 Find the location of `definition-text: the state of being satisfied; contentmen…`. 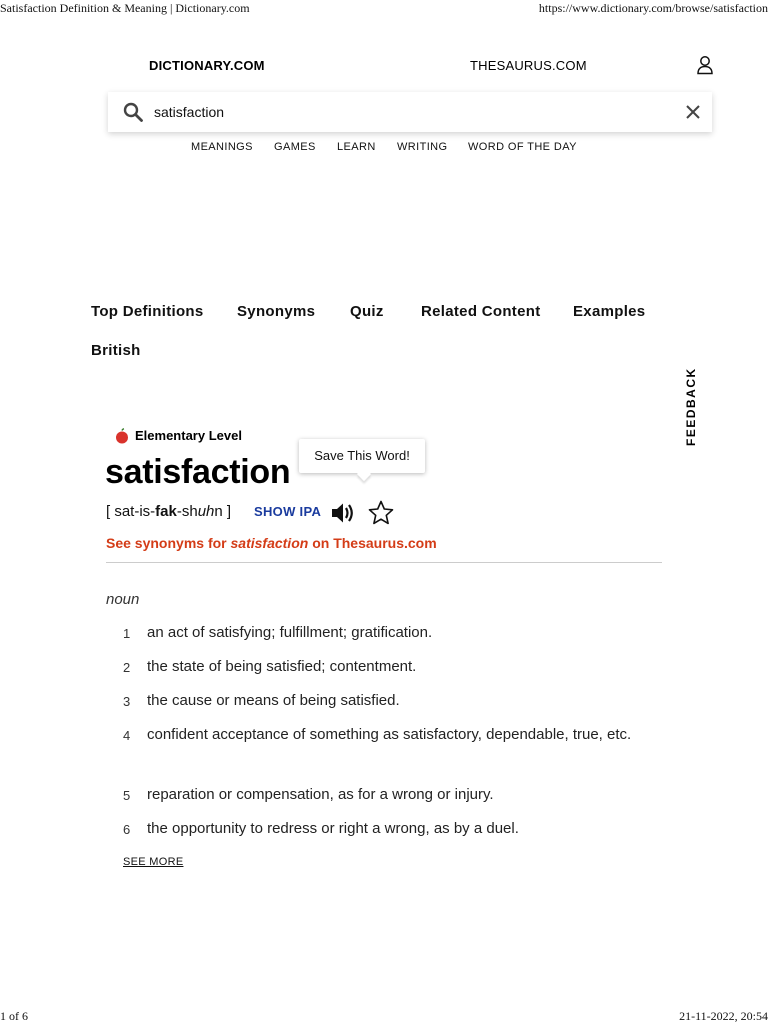

definition-text: the state of being satisfied; contentmen… is located at coordinates (282, 666).